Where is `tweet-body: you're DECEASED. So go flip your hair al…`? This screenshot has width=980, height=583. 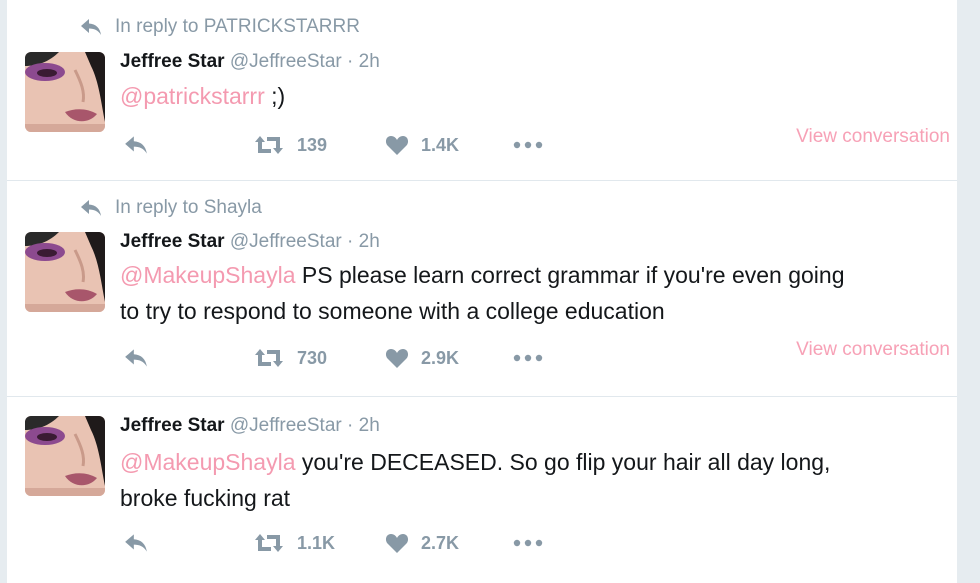 tweet-body: you're DECEASED. So go flip your hair al… is located at coordinates (563, 462).